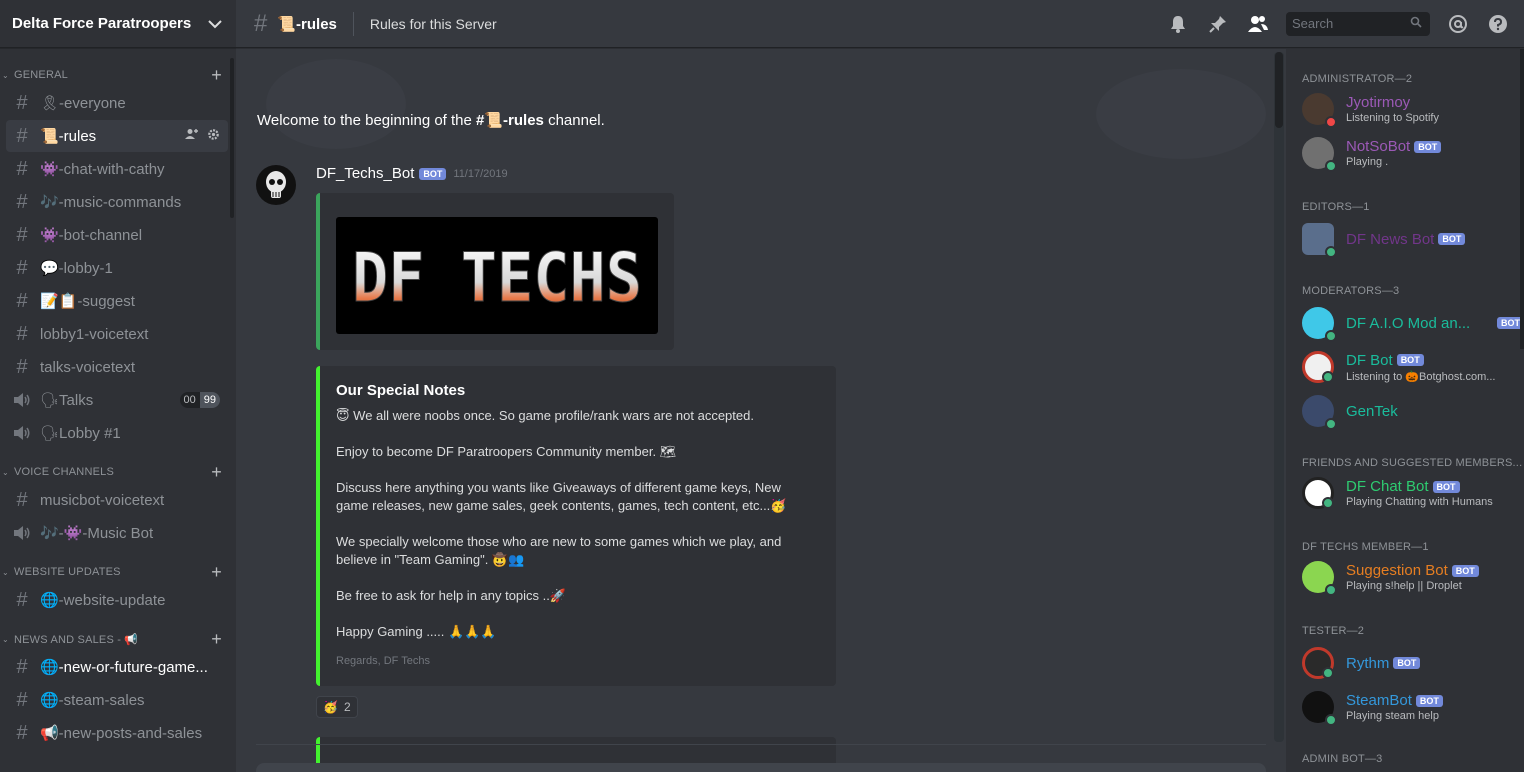  What do you see at coordinates (213, 136) in the screenshot?
I see `gear-icon` at bounding box center [213, 136].